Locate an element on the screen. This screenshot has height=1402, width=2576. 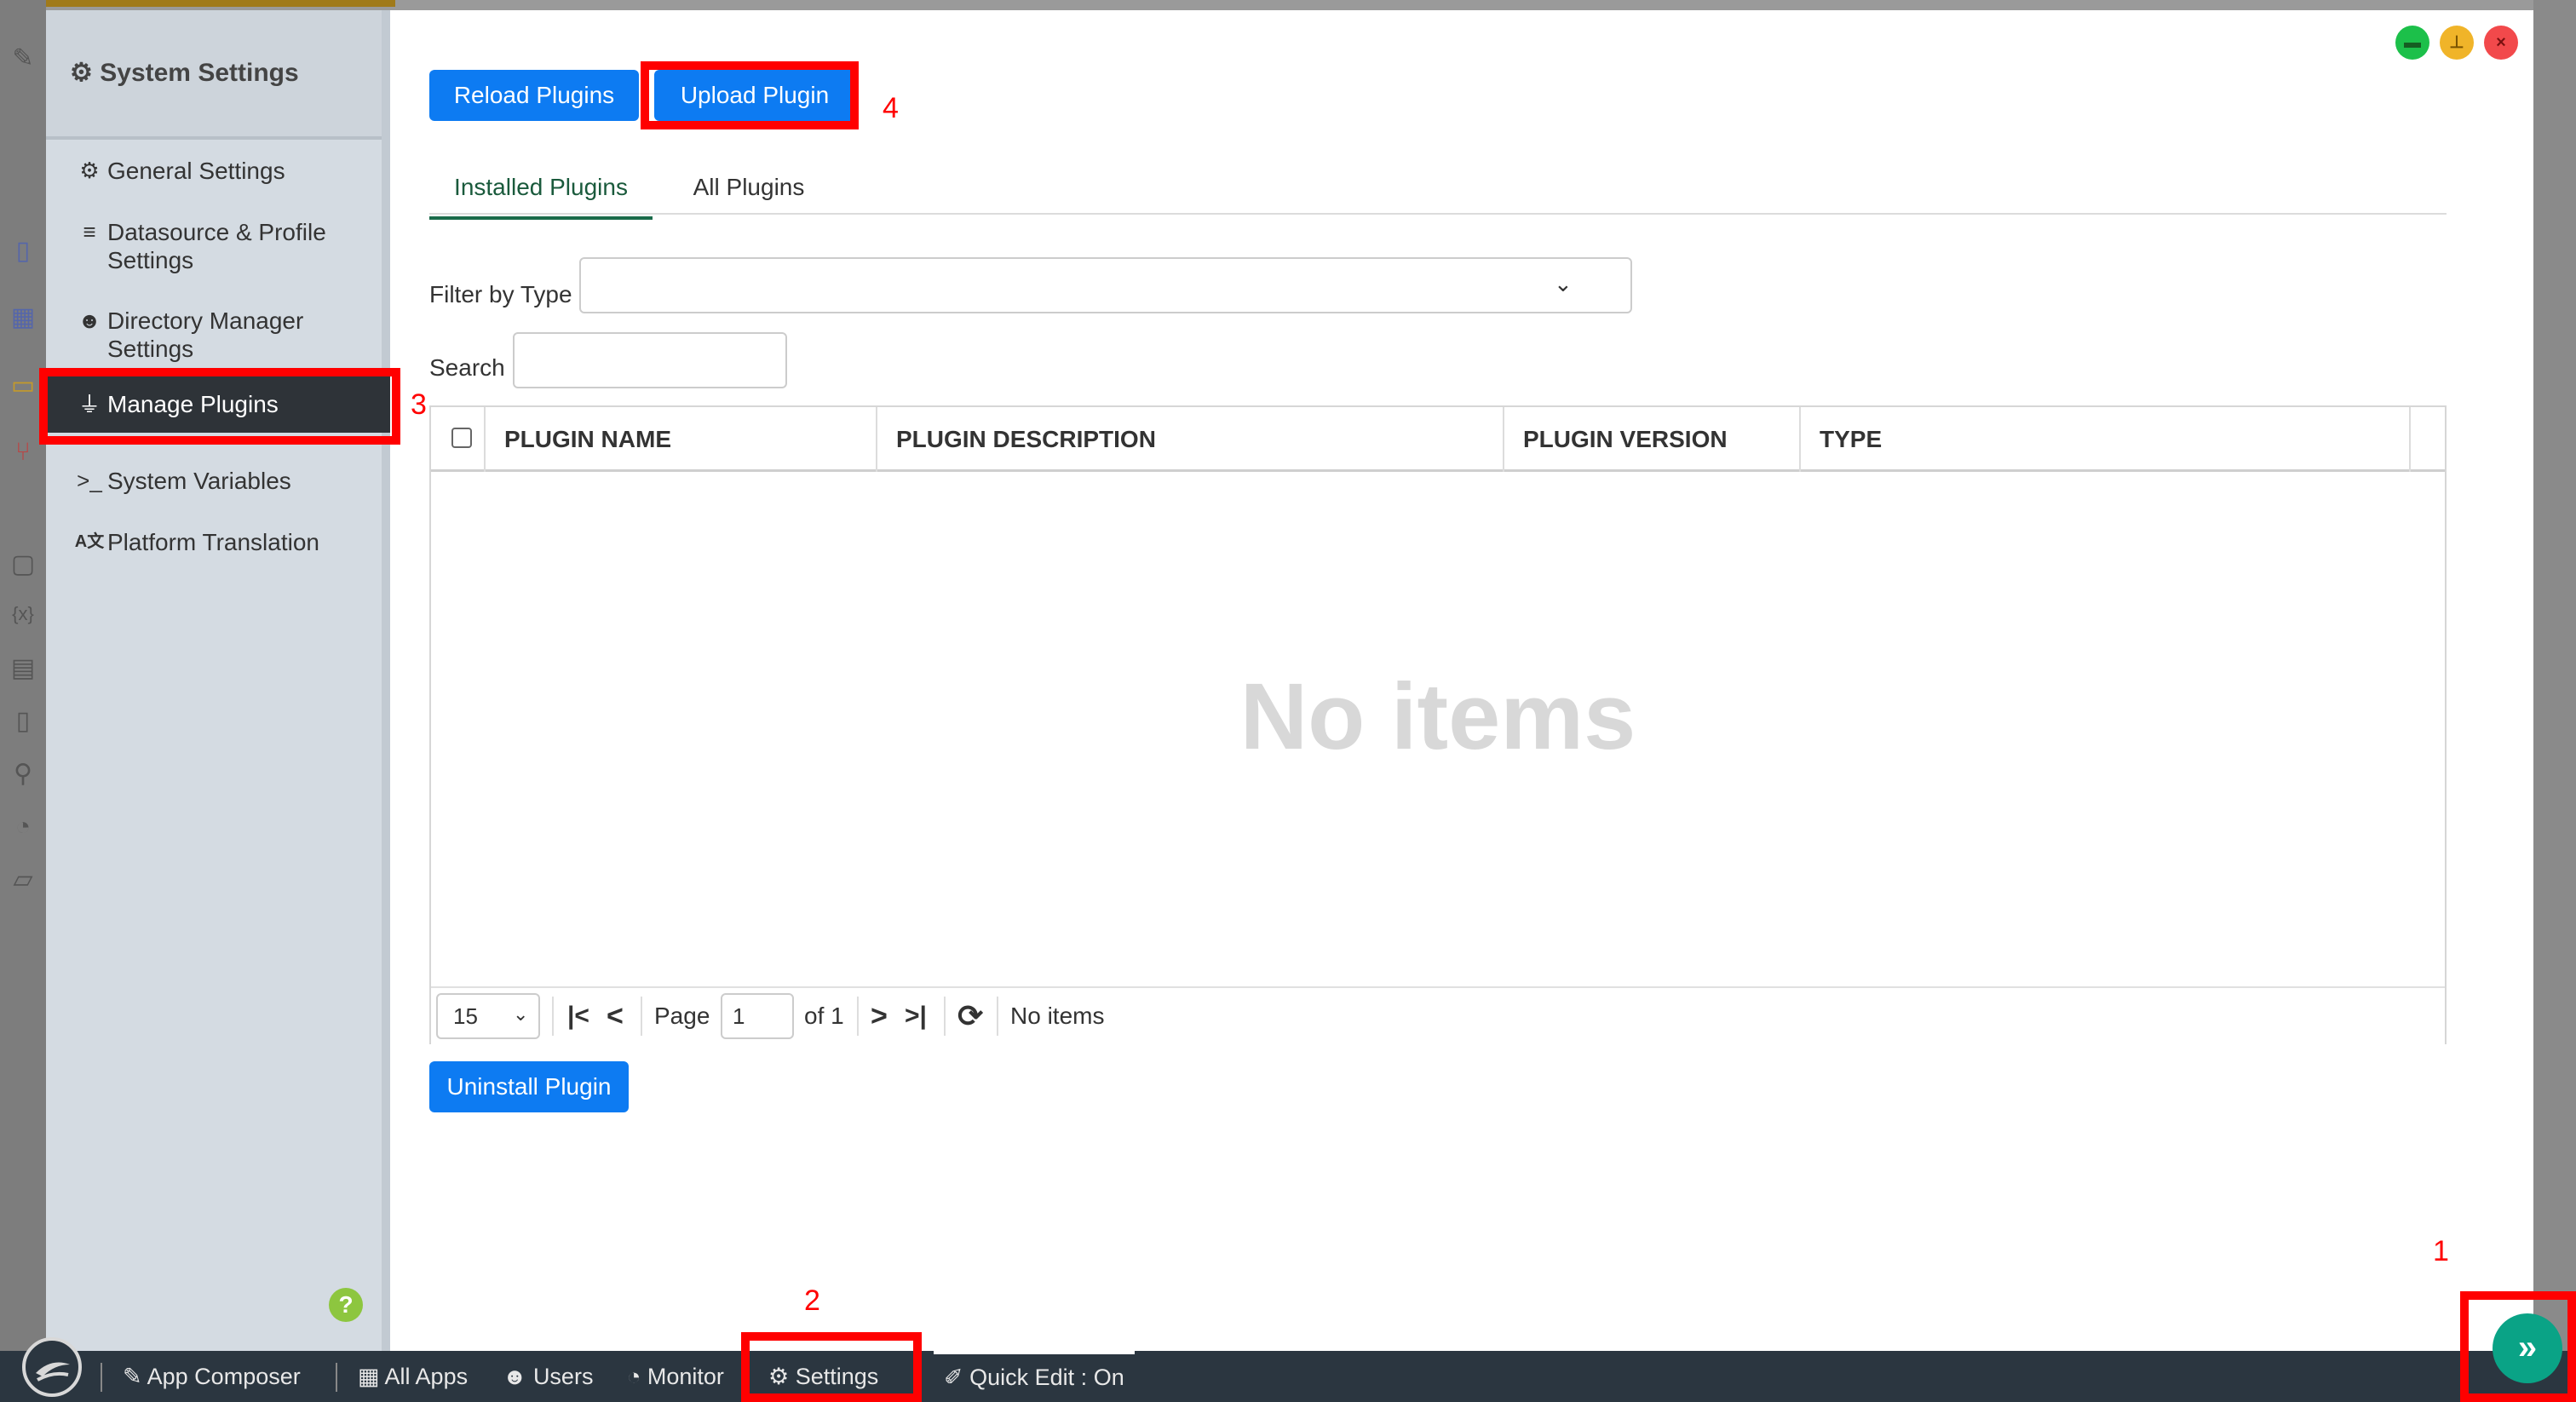
background-accent is located at coordinates (221, 3).